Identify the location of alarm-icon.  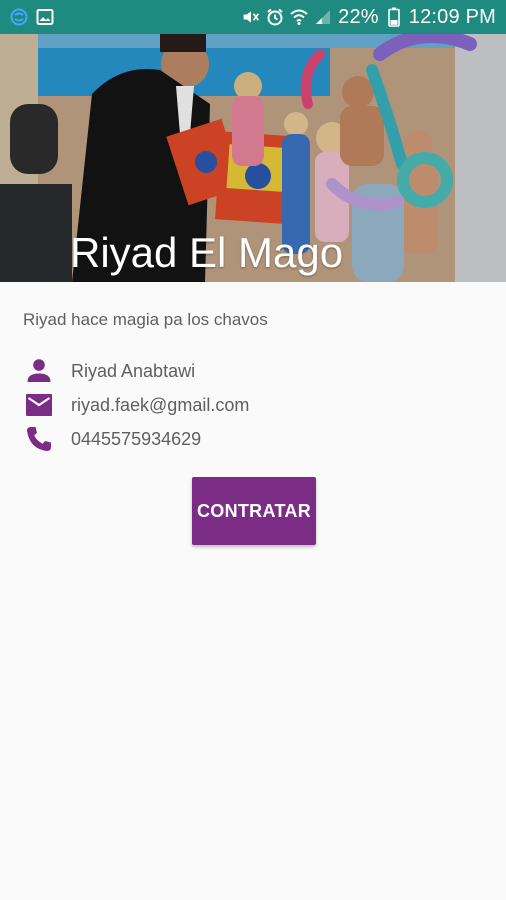
(275, 17).